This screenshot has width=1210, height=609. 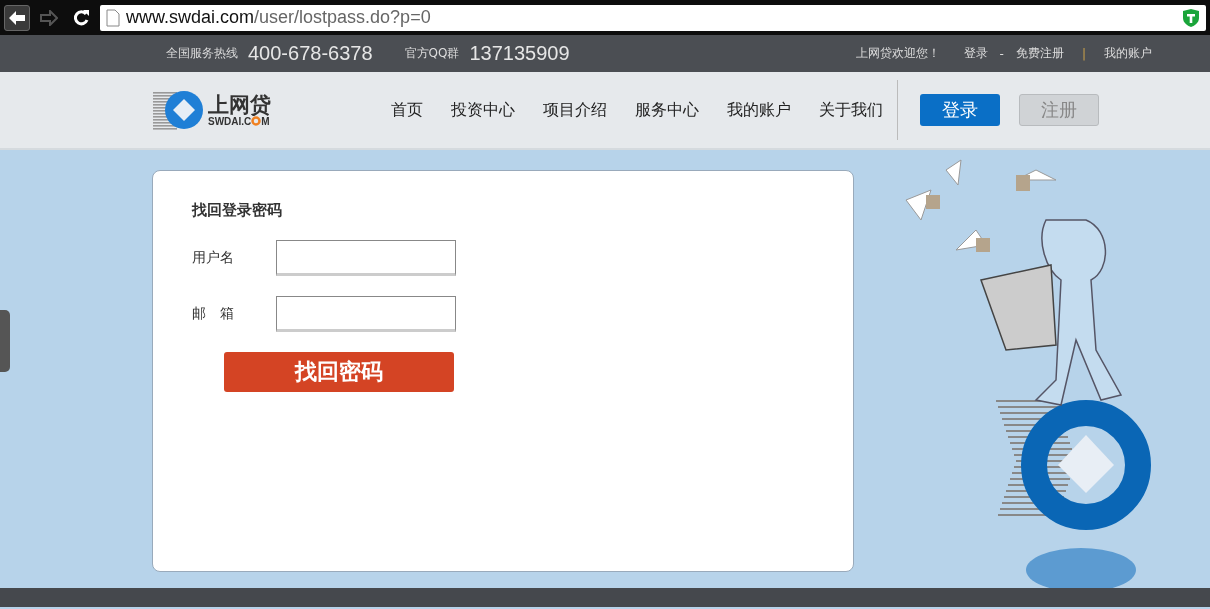 I want to click on welcome-text: 上网贷欢迎您！, so click(x=897, y=53).